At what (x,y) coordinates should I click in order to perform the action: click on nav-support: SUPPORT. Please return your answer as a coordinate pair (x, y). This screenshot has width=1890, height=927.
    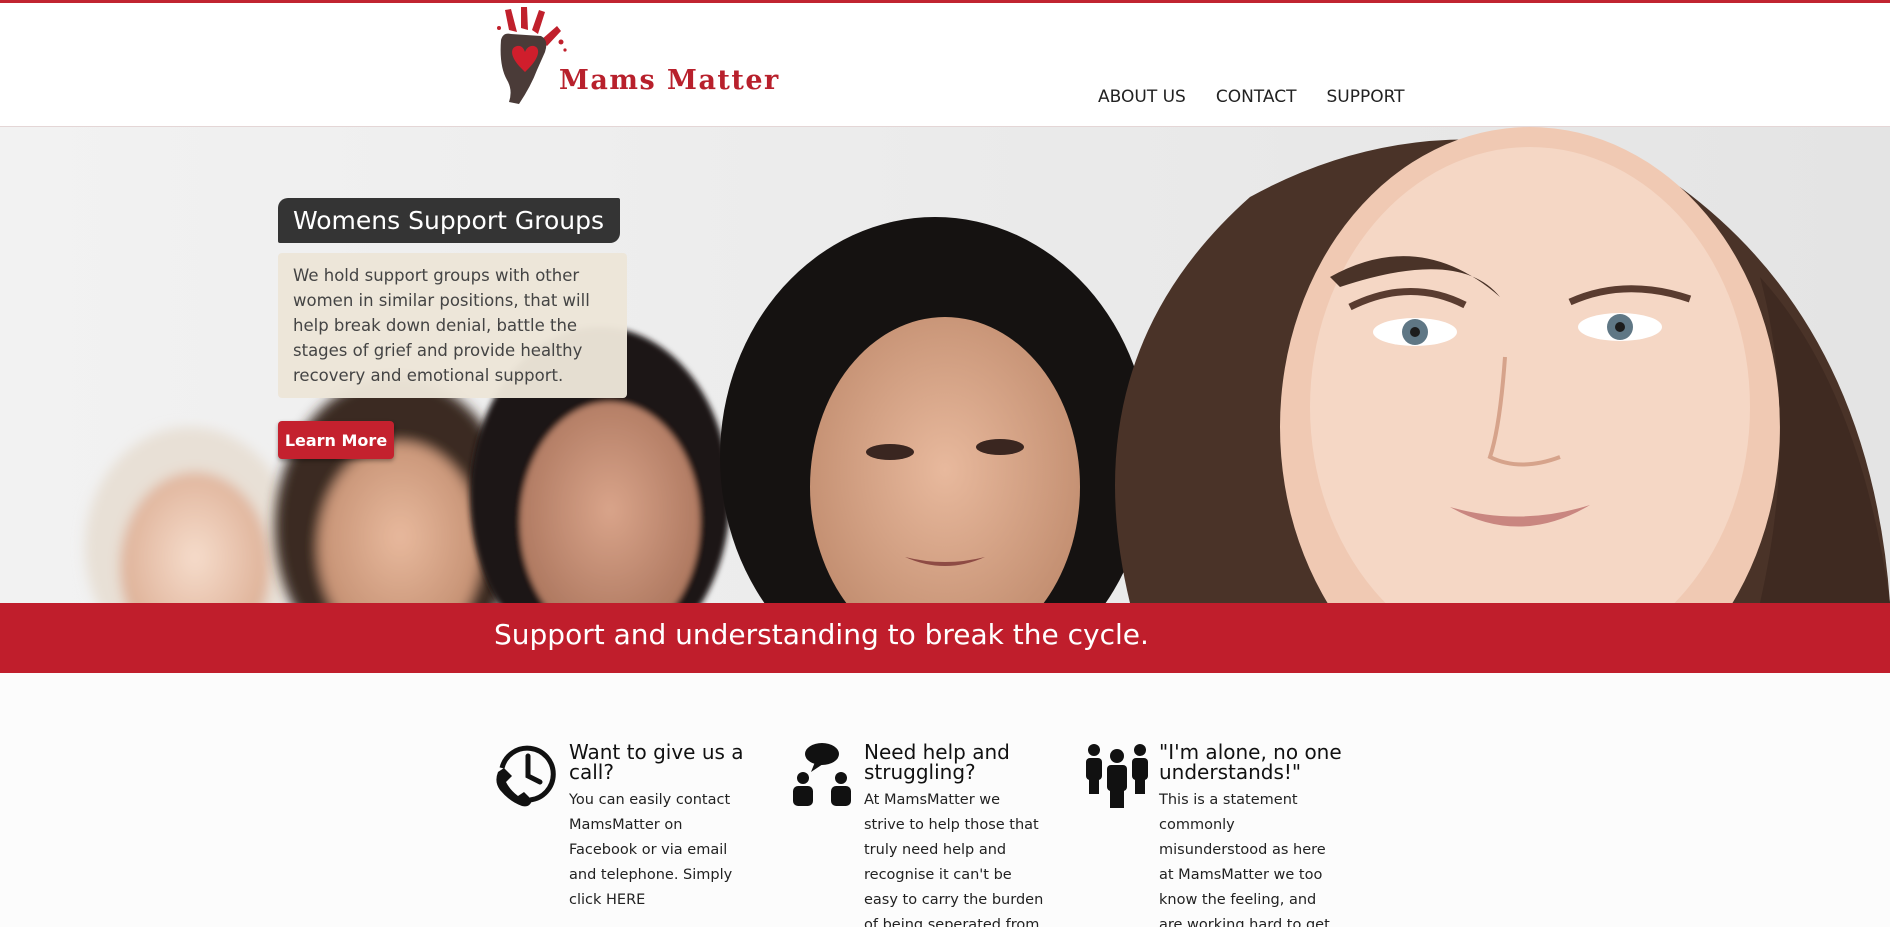
    Looking at the image, I should click on (1365, 97).